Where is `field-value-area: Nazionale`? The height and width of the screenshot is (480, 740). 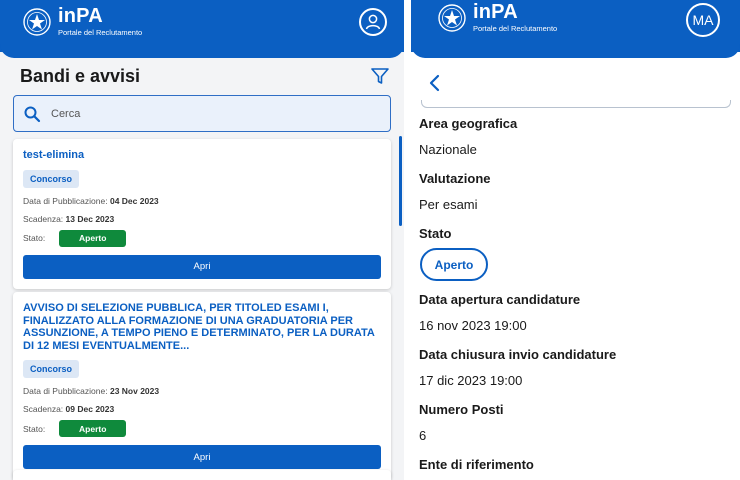
field-value-area: Nazionale is located at coordinates (448, 149).